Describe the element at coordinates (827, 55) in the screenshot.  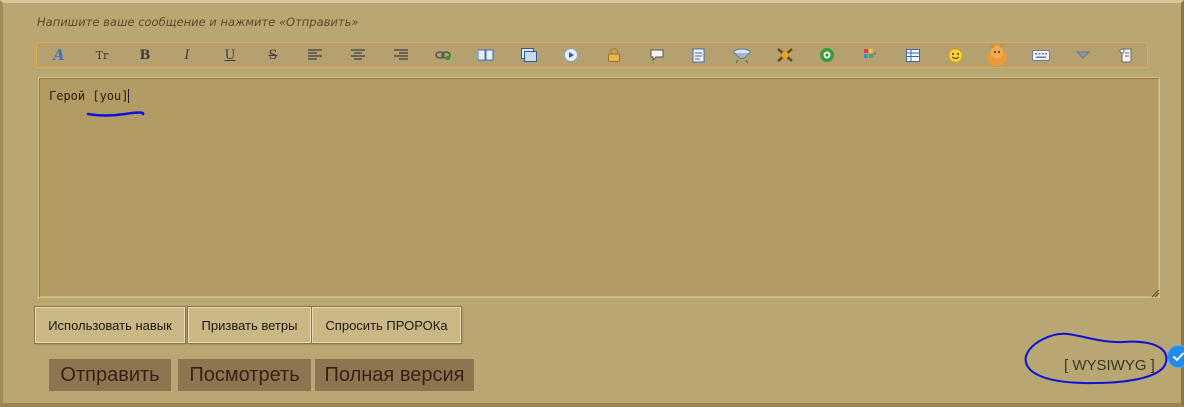
I see `gear-icon` at that location.